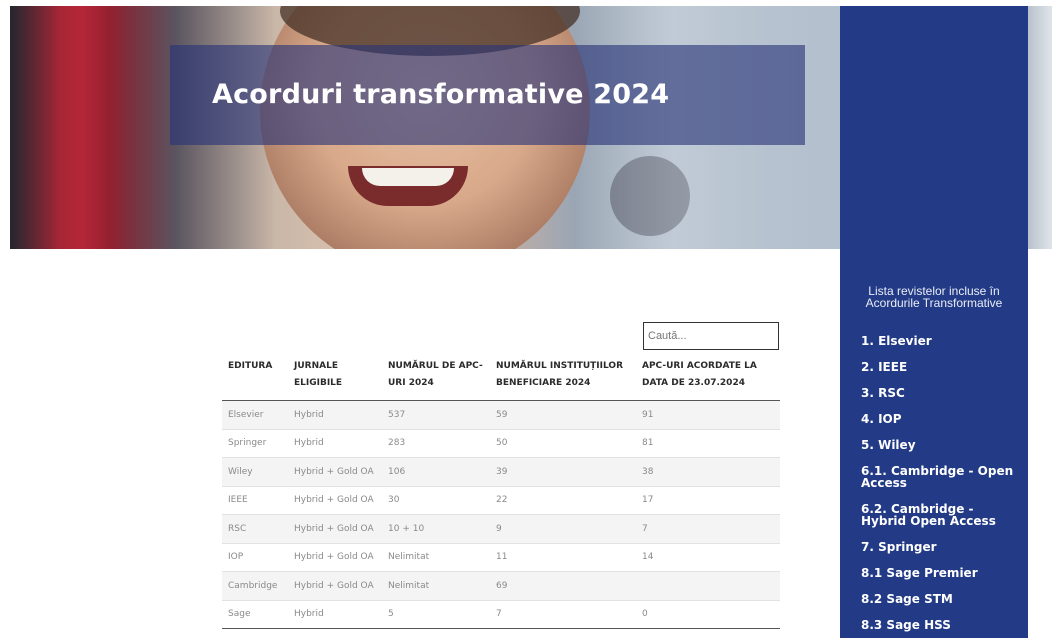 This screenshot has height=638, width=1052. I want to click on search-input, so click(711, 336).